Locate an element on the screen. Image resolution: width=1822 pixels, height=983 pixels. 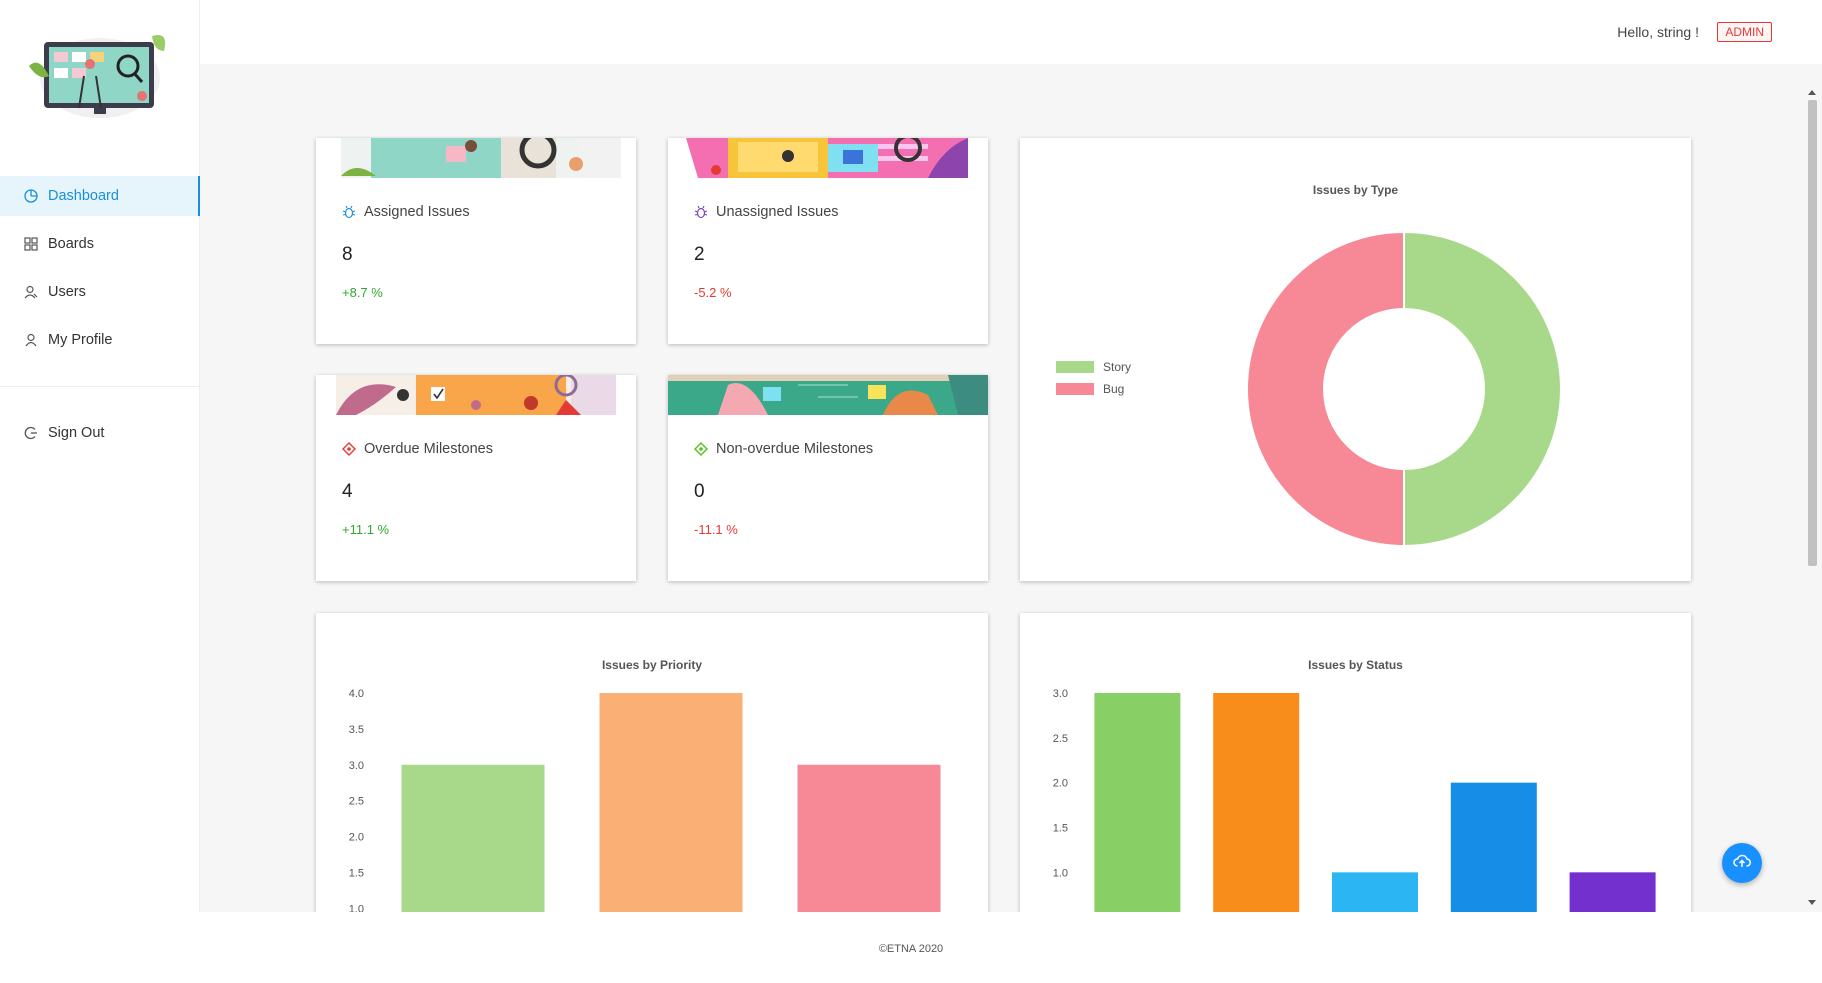
card-title: Unassigned Issues is located at coordinates (766, 212).